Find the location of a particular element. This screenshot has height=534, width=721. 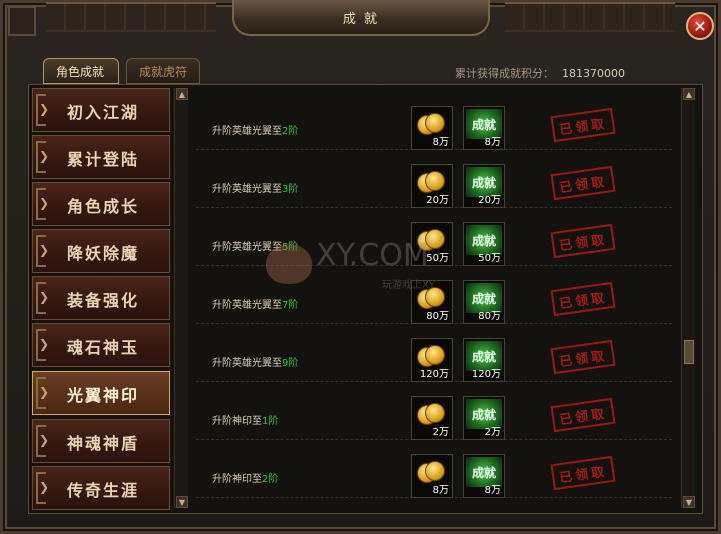

gold-reward: 2万 is located at coordinates (432, 418).